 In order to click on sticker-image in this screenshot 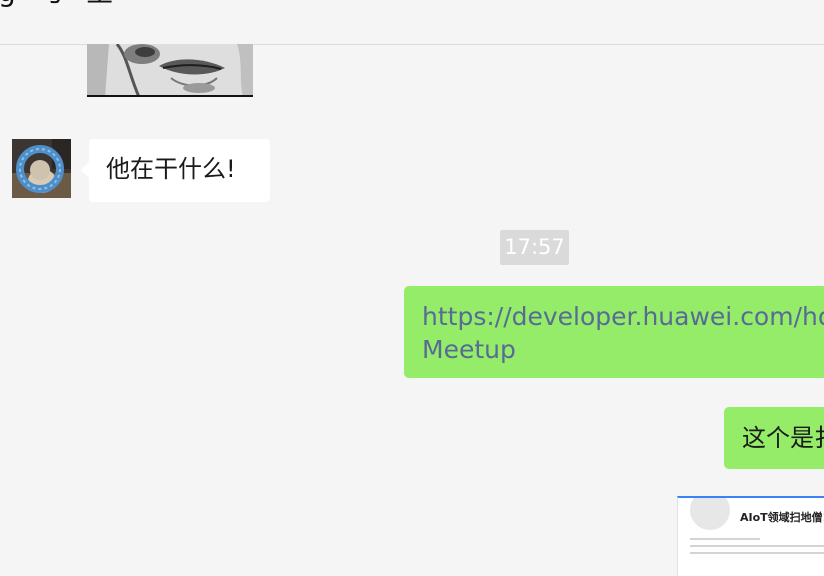, I will do `click(170, 70)`.